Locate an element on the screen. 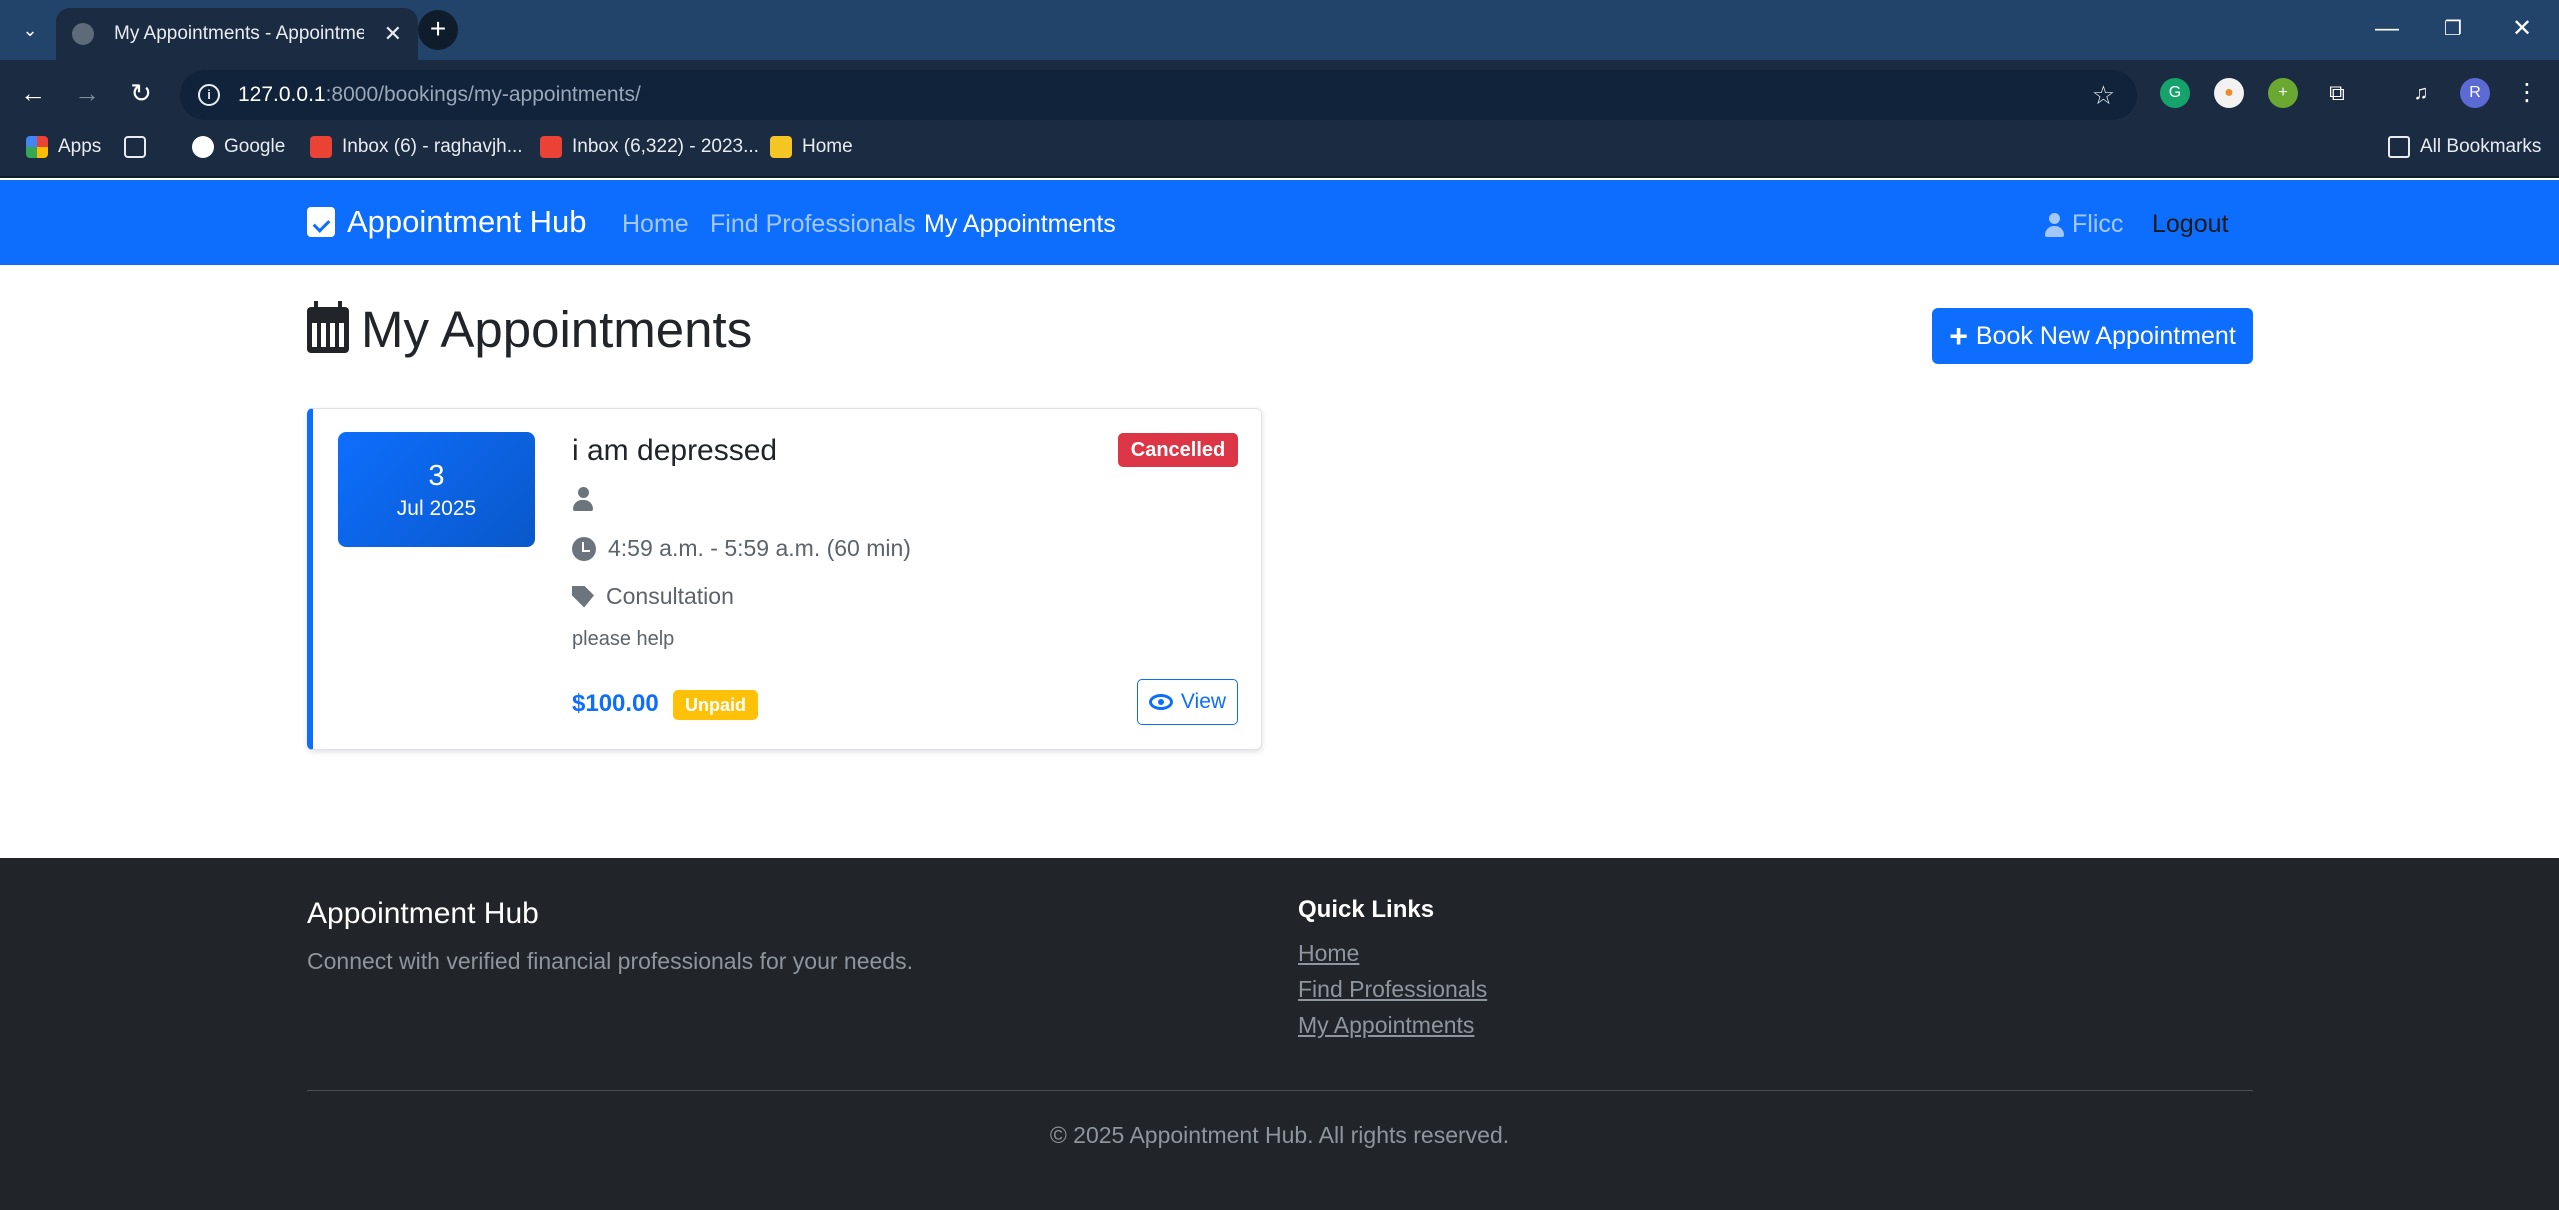 Image resolution: width=2559 pixels, height=1210 pixels. minimize-icon: — is located at coordinates (2387, 29).